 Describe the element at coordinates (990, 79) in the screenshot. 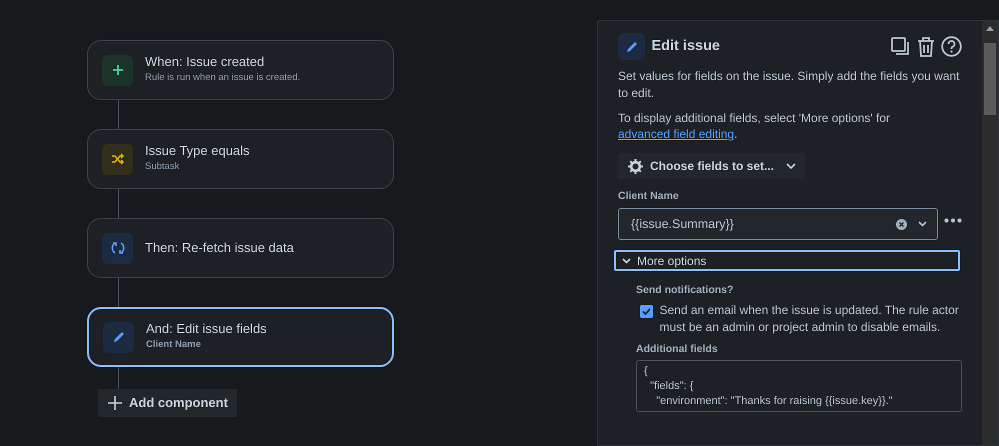

I see `scroll-thumb` at that location.